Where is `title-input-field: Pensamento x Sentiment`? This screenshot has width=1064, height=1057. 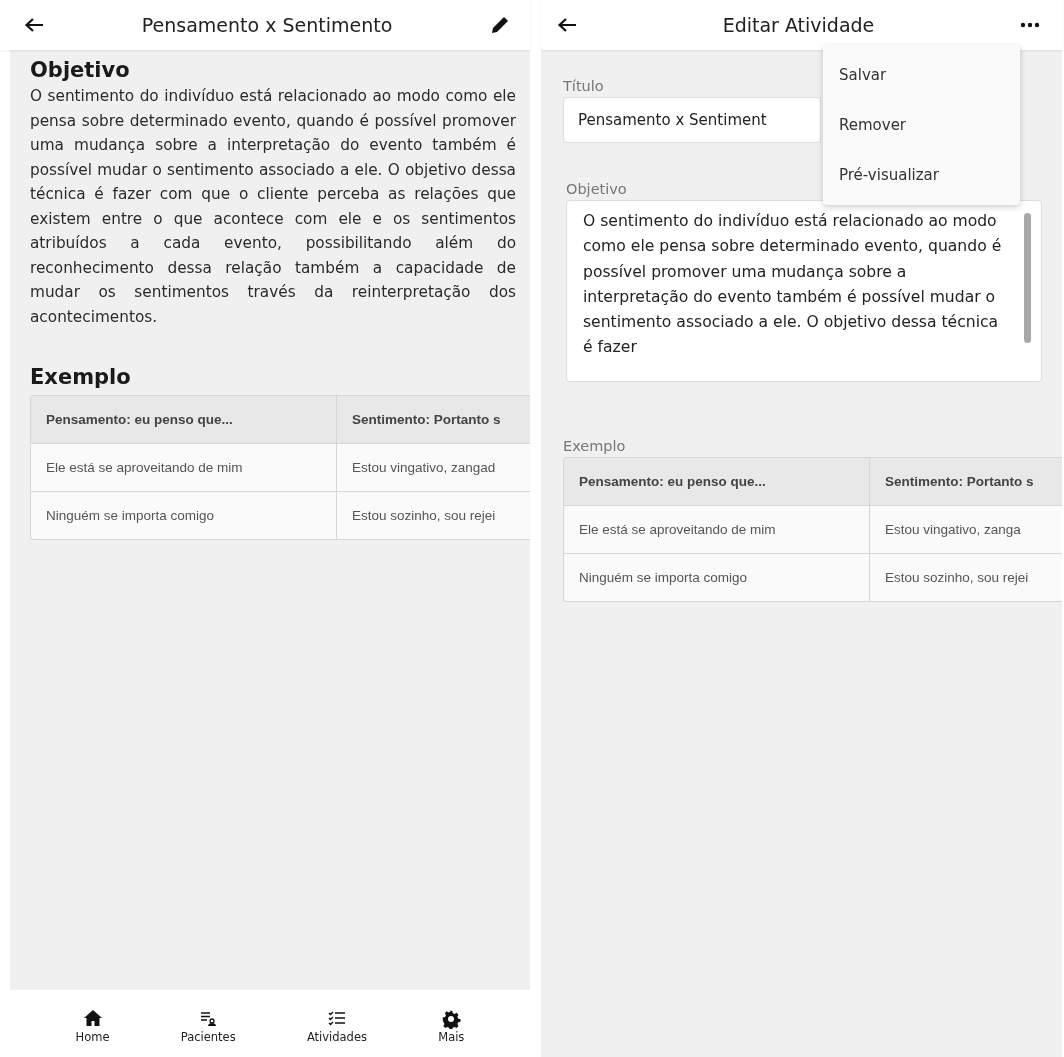 title-input-field: Pensamento x Sentiment is located at coordinates (692, 120).